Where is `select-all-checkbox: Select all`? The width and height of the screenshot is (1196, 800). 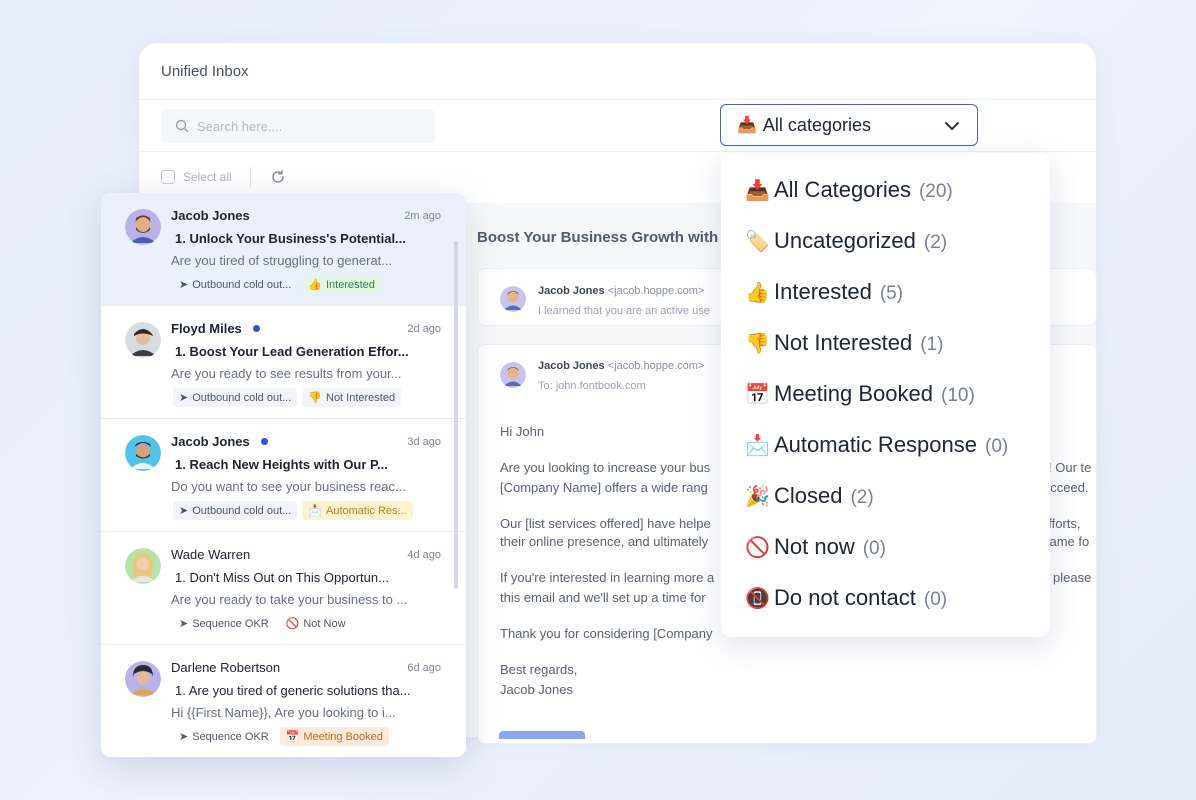 select-all-checkbox: Select all is located at coordinates (196, 177).